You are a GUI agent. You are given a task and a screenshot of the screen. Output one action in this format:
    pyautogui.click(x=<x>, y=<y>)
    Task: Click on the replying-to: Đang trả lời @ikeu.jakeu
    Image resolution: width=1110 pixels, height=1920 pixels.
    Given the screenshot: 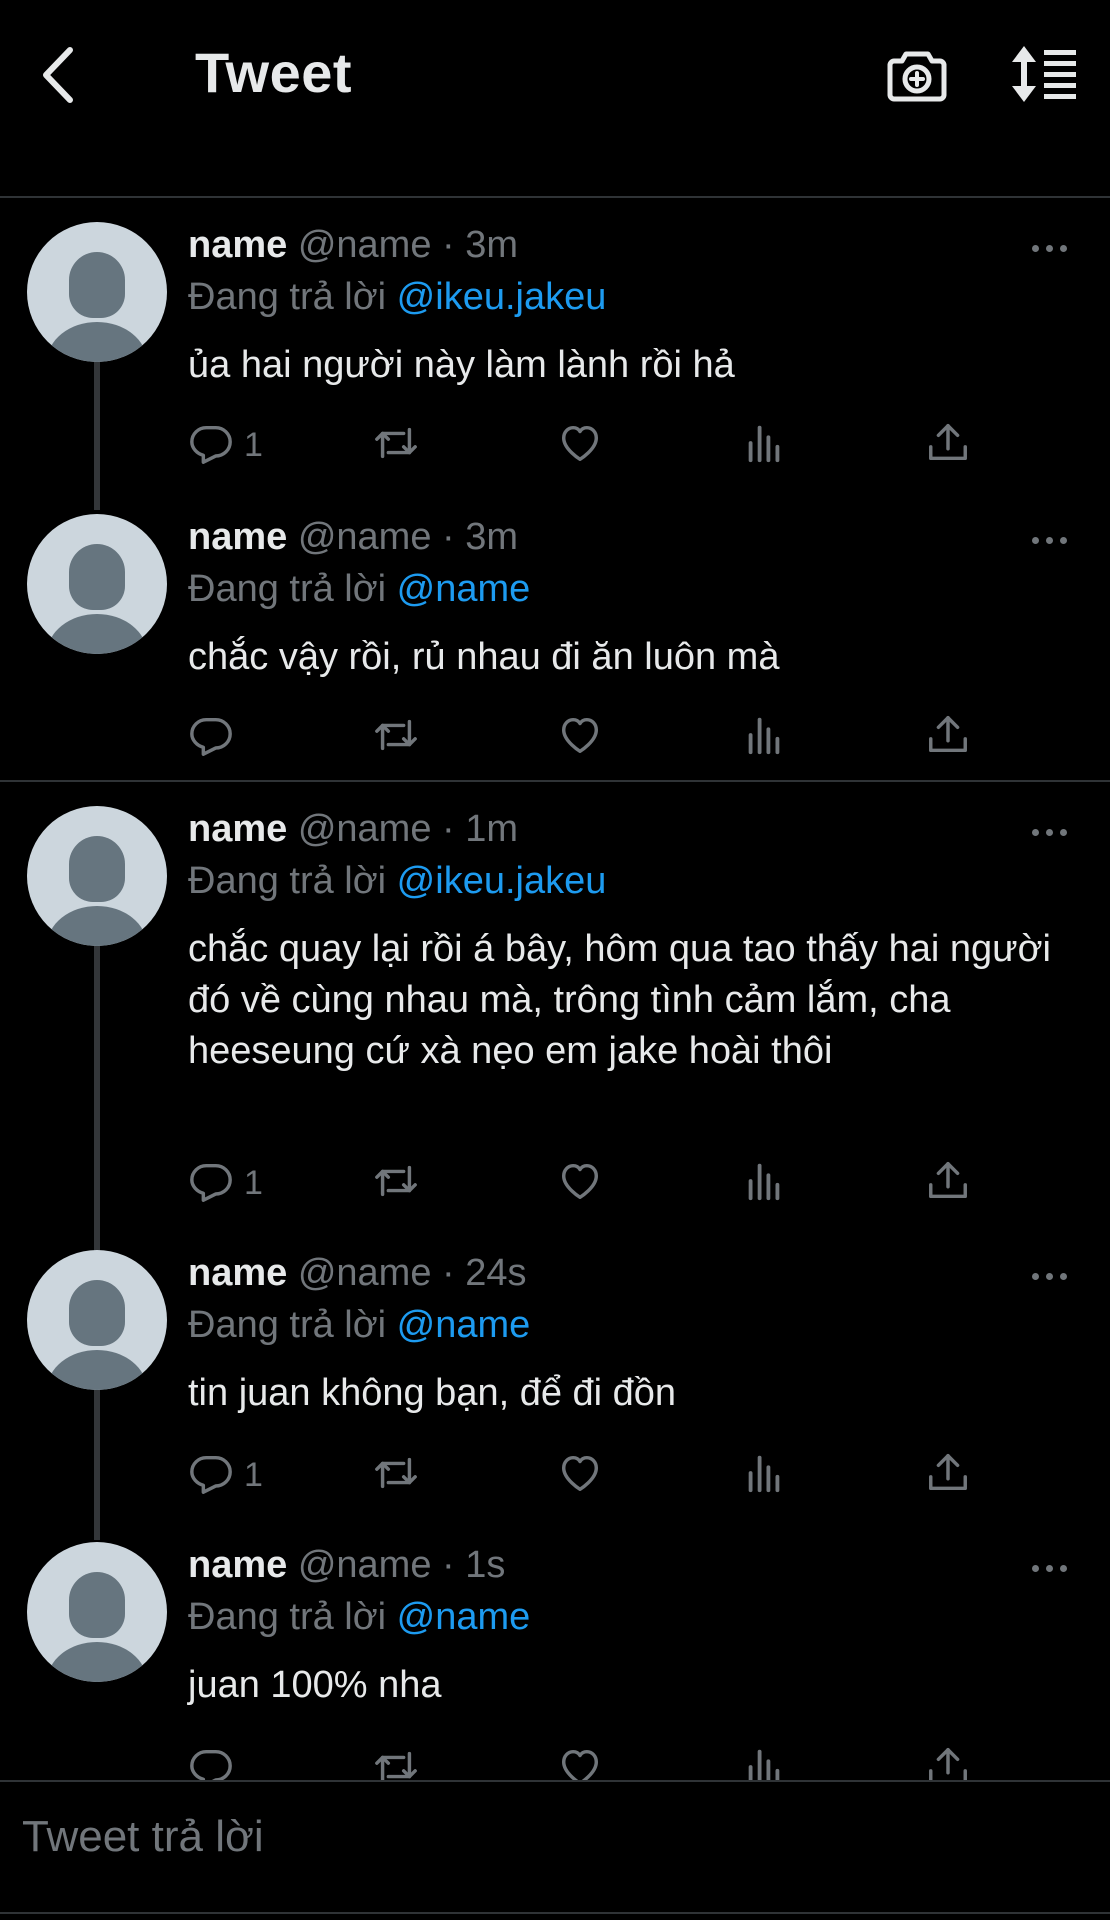 What is the action you would take?
    pyautogui.click(x=397, y=297)
    